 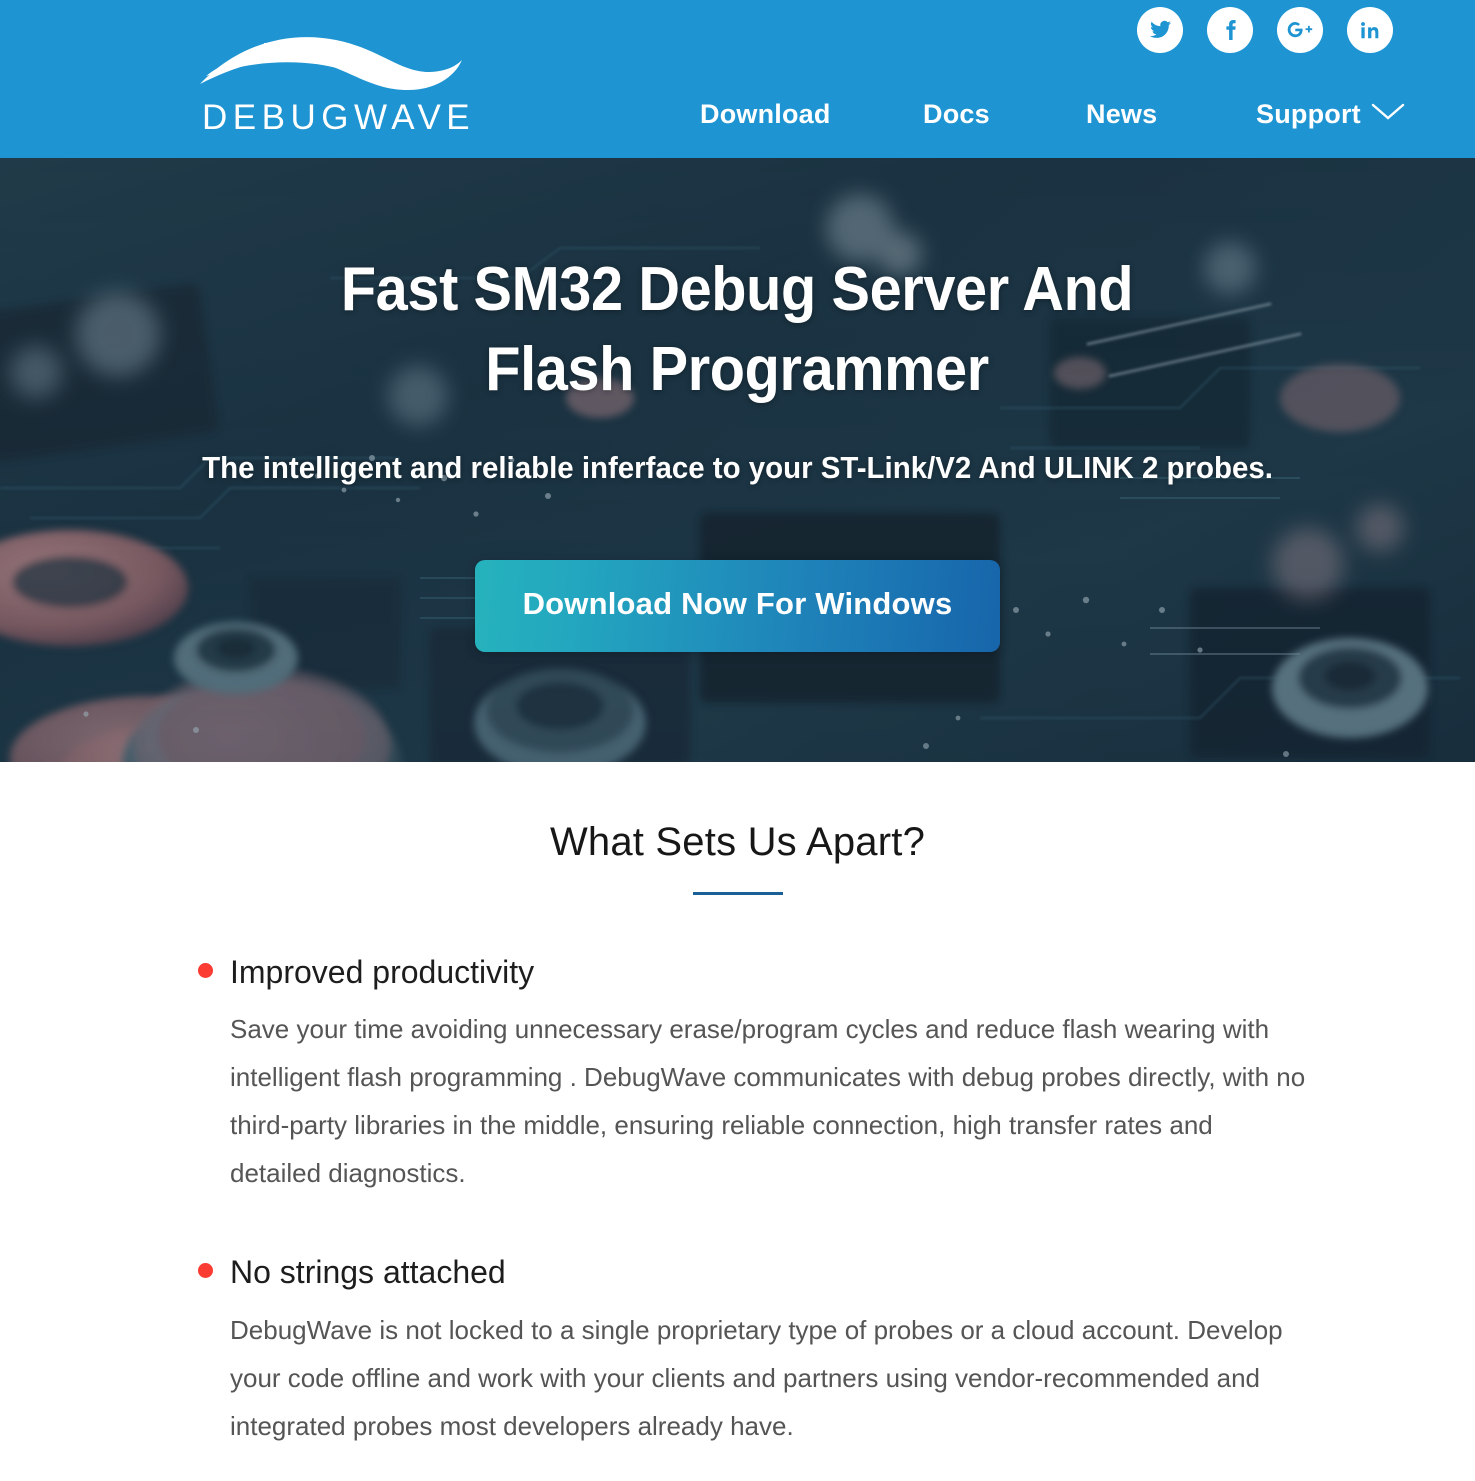 What do you see at coordinates (737, 606) in the screenshot?
I see `download-now-button: Download Now For Windows` at bounding box center [737, 606].